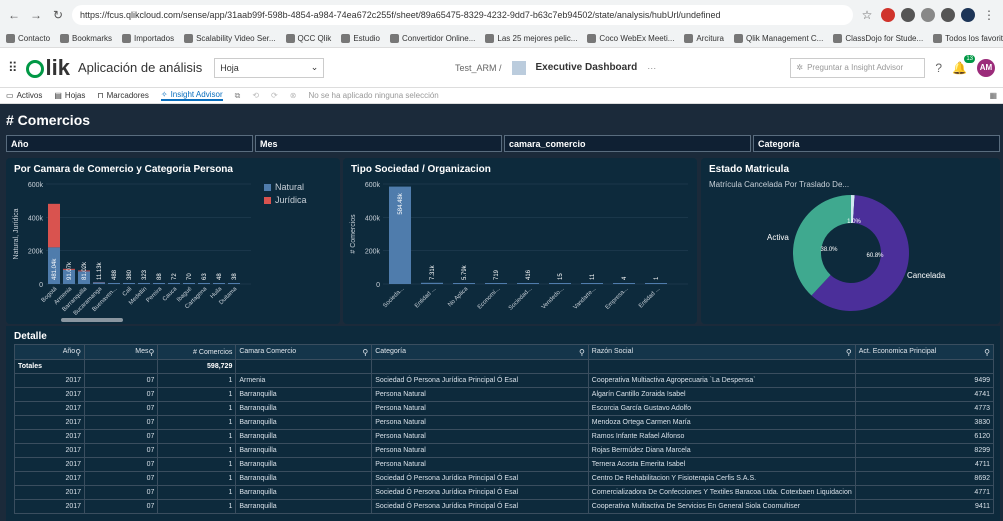 The height and width of the screenshot is (521, 1003). Describe the element at coordinates (24, 95) in the screenshot. I see `tab-activos: ▭ Activos` at that location.